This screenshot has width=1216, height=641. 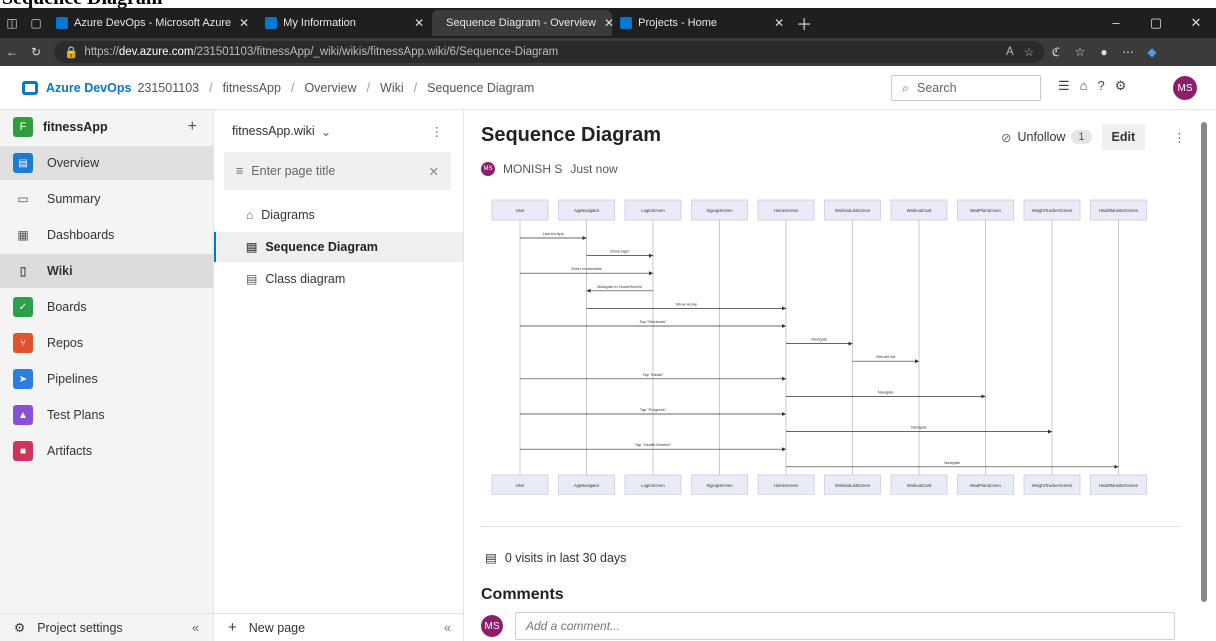 What do you see at coordinates (480, 88) in the screenshot?
I see `breadcrumb-page: Sequence Diagram` at bounding box center [480, 88].